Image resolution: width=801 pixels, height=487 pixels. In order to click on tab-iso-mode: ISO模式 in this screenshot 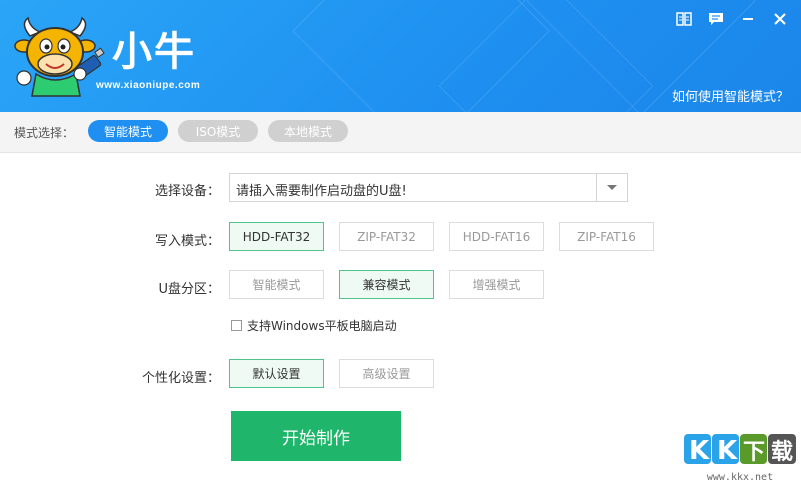, I will do `click(218, 131)`.